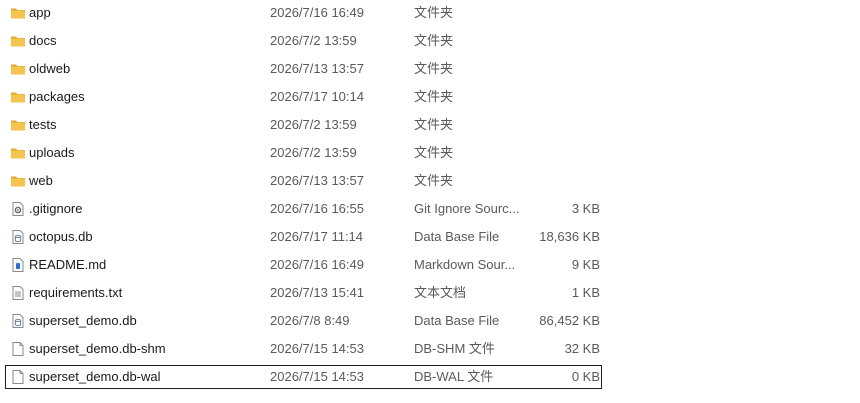 The height and width of the screenshot is (403, 860). I want to click on file-type: DB-WAL 文件, so click(454, 376).